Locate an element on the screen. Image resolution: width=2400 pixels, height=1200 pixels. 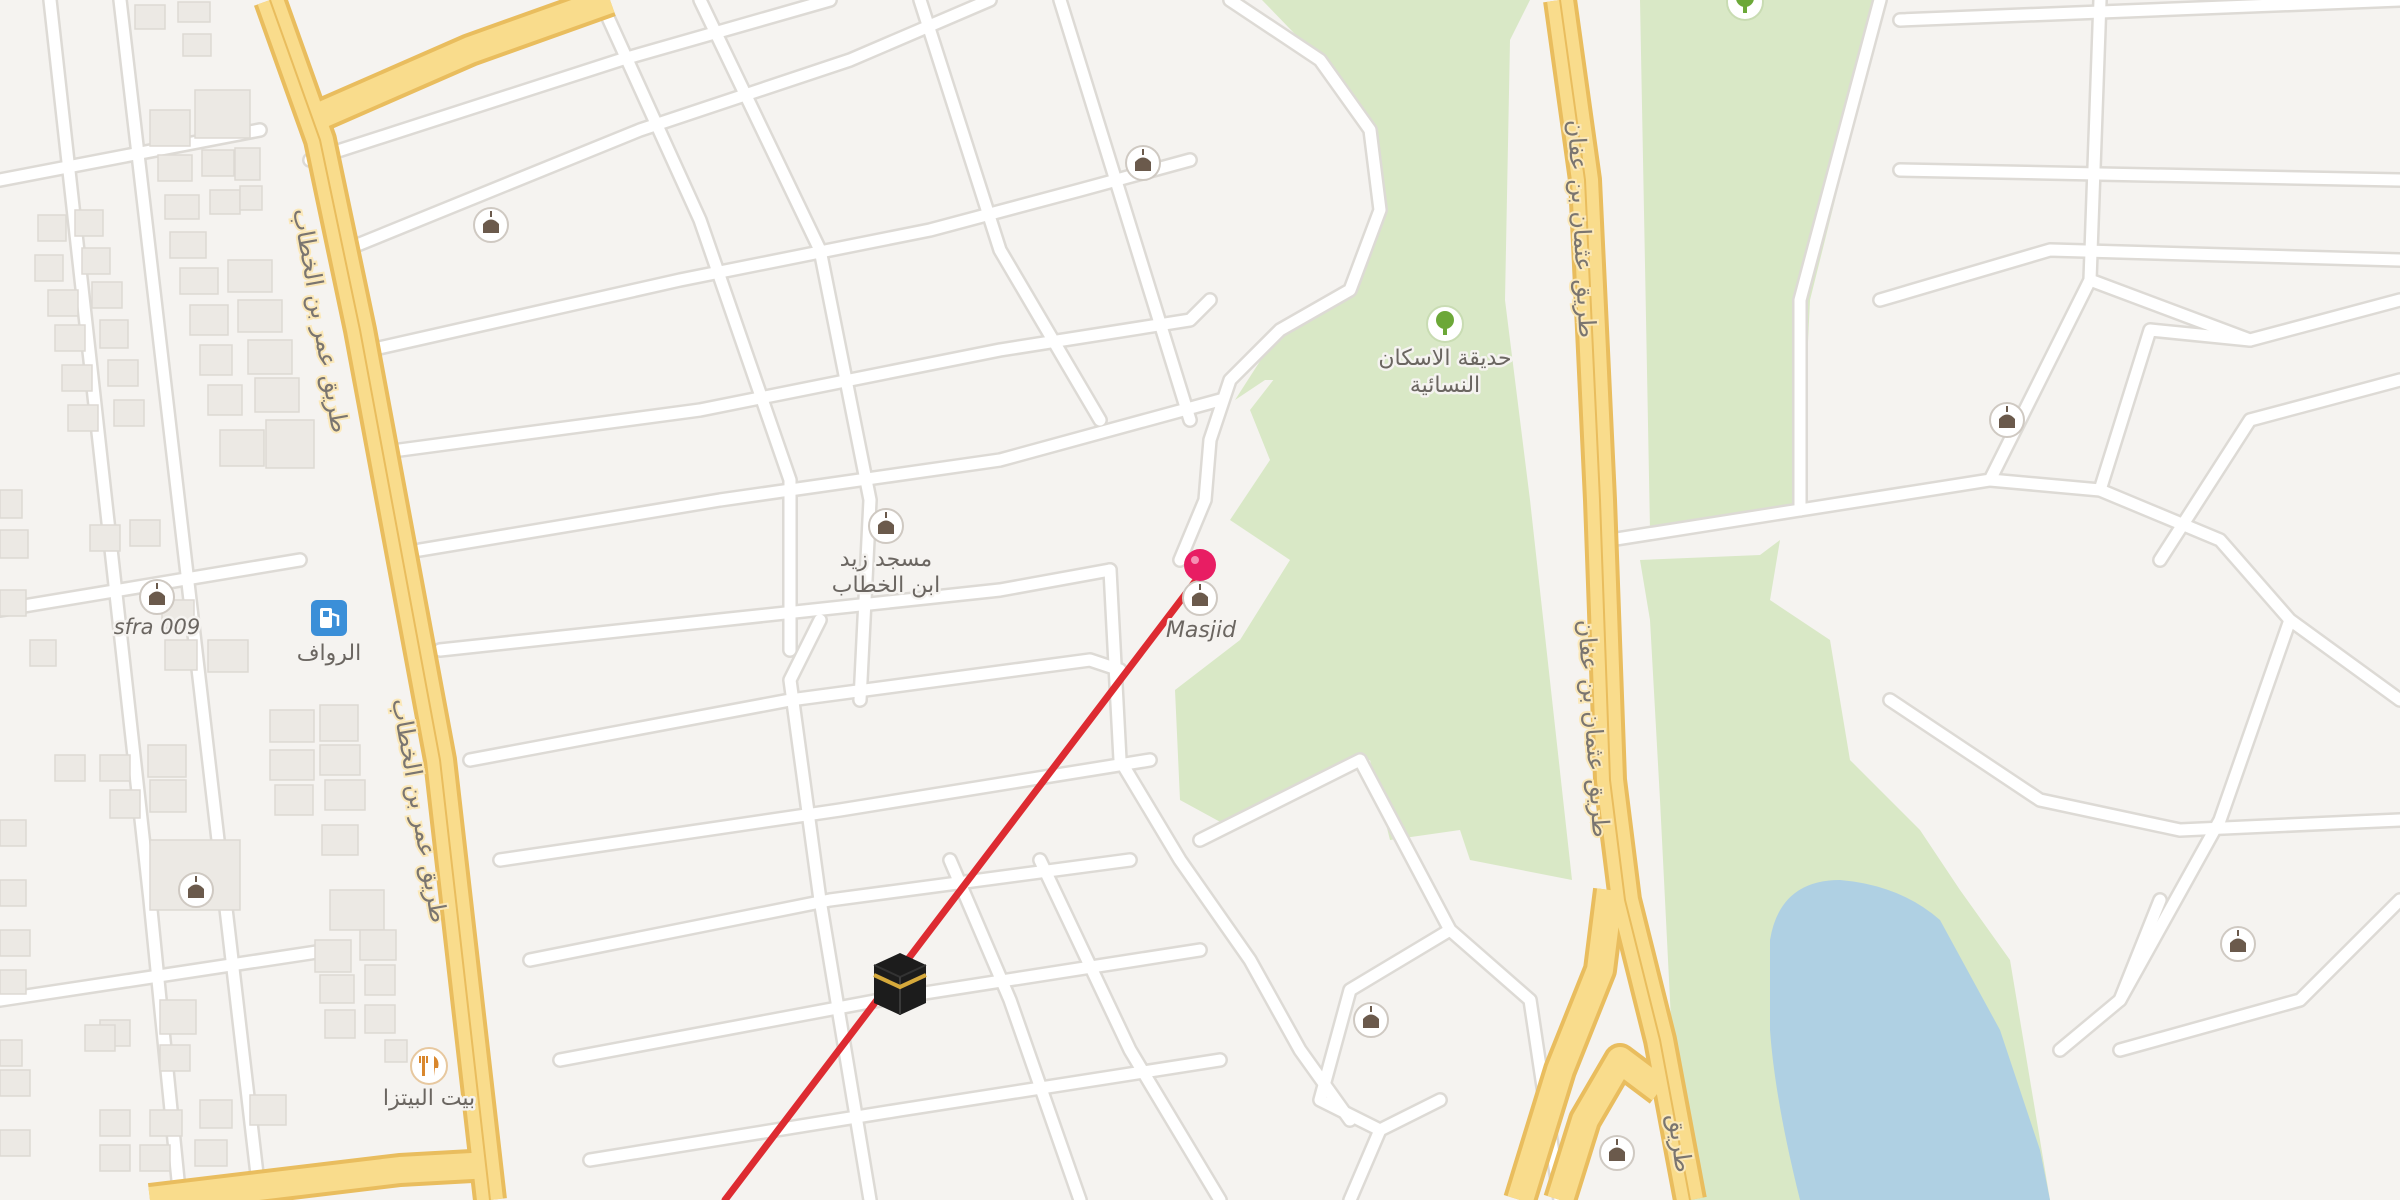
kaaba-icon is located at coordinates (900, 984).